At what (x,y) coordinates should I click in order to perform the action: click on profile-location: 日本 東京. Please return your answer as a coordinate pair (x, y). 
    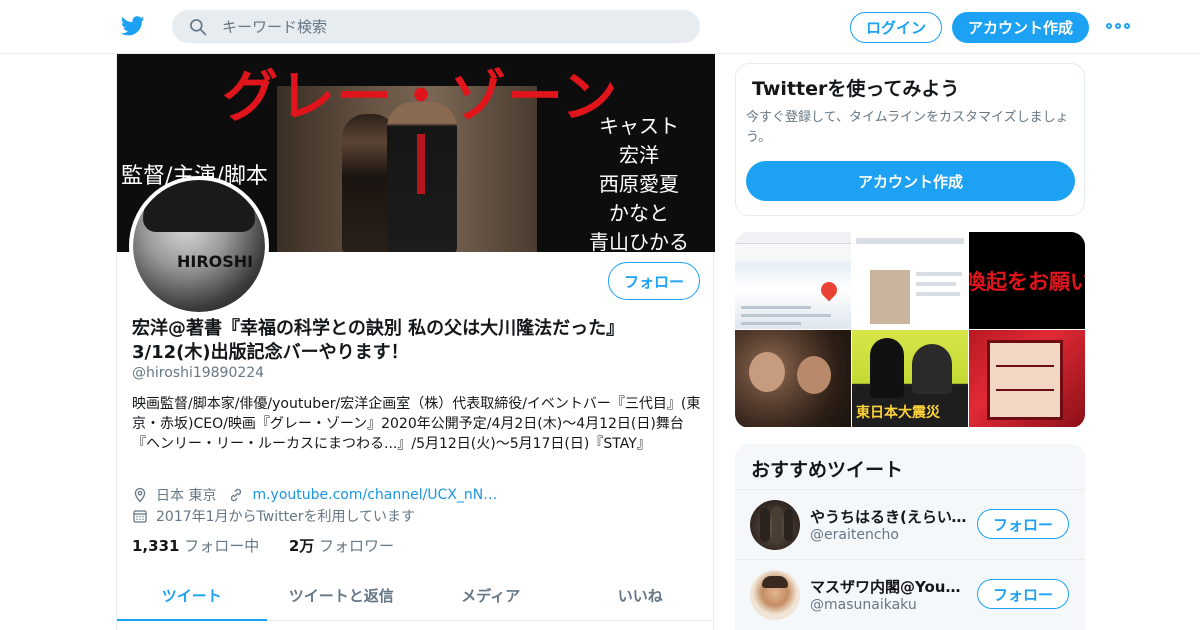
    Looking at the image, I should click on (186, 496).